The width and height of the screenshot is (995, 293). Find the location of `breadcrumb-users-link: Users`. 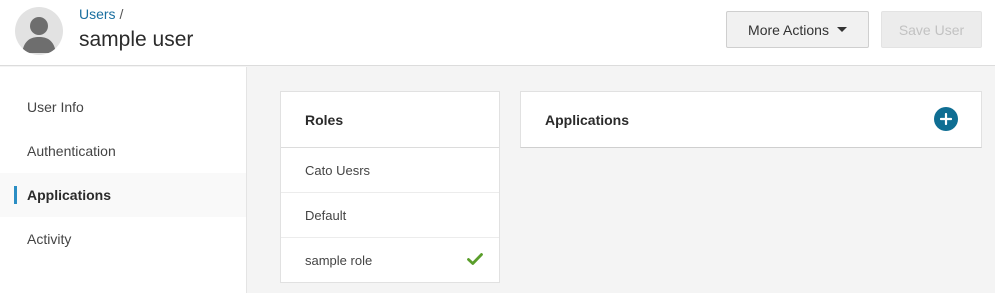

breadcrumb-users-link: Users is located at coordinates (97, 14).